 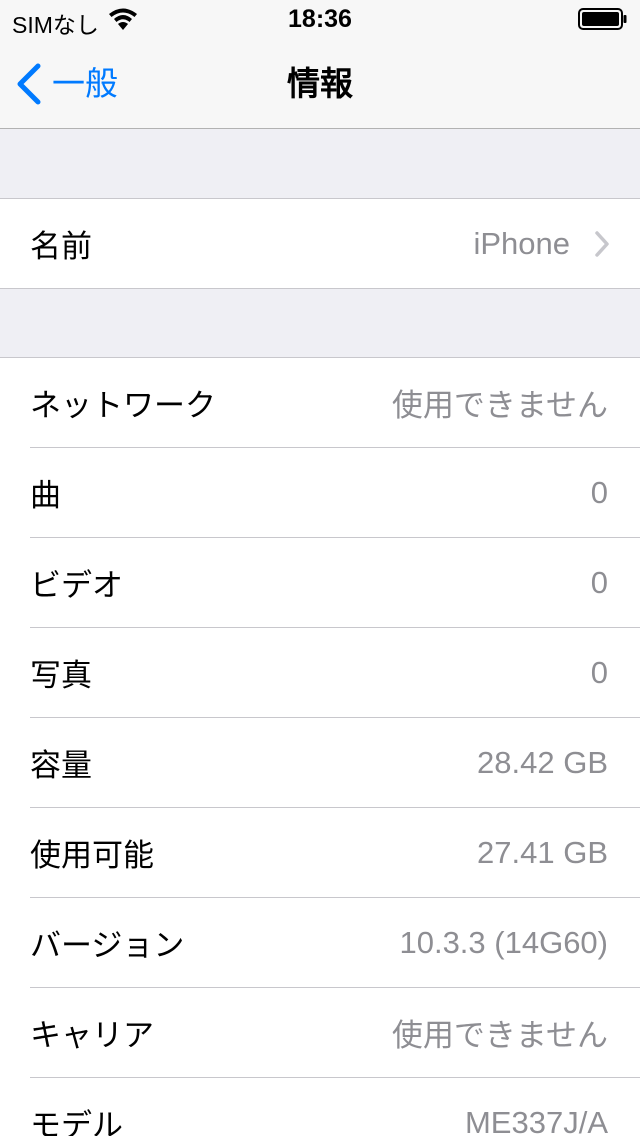 What do you see at coordinates (335, 763) in the screenshot?
I see `info-row-capacity: 容量 28.42 GB` at bounding box center [335, 763].